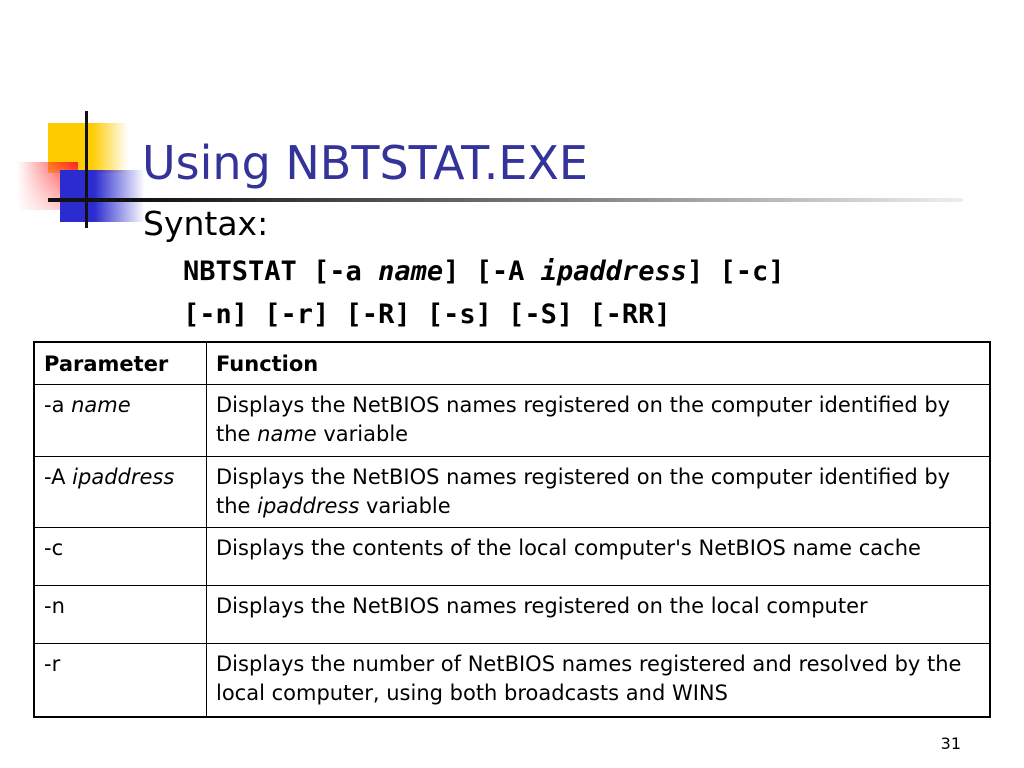  I want to click on header-parameter: Parameter, so click(120, 363).